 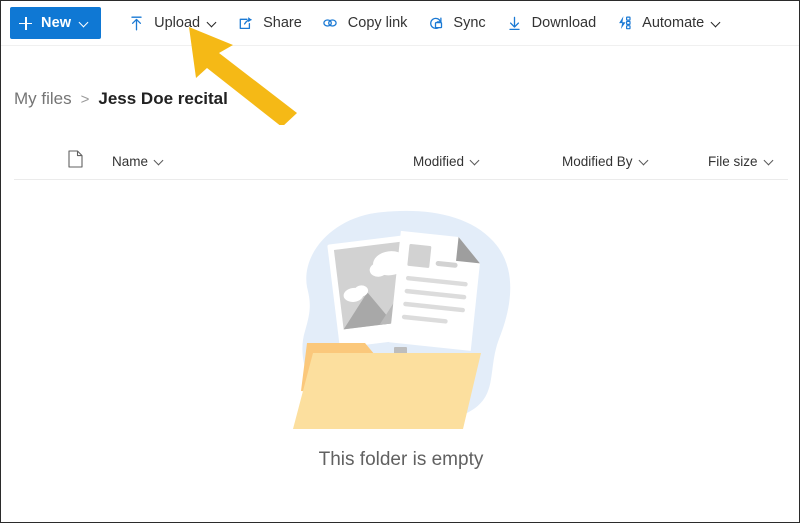 I want to click on breadcrumb-item-current-folder: Jess Doe recital, so click(x=162, y=99).